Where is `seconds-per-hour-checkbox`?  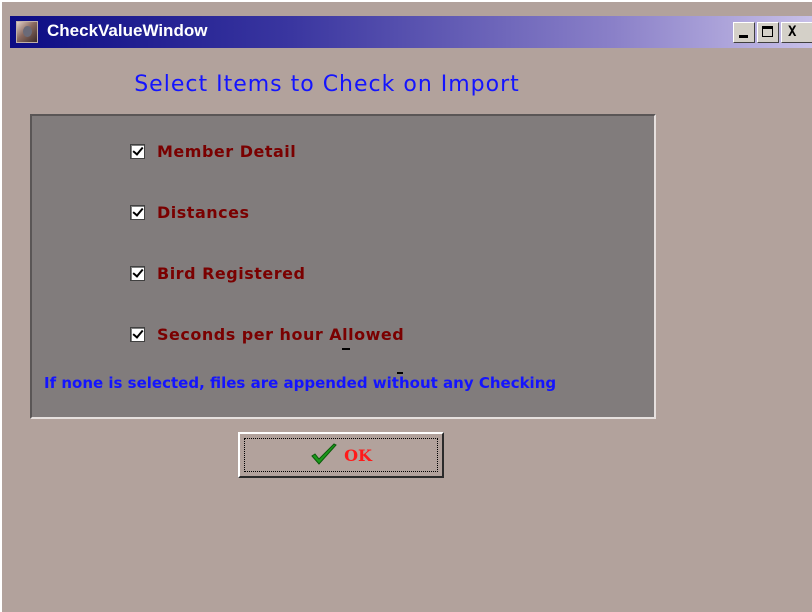 seconds-per-hour-checkbox is located at coordinates (137, 334).